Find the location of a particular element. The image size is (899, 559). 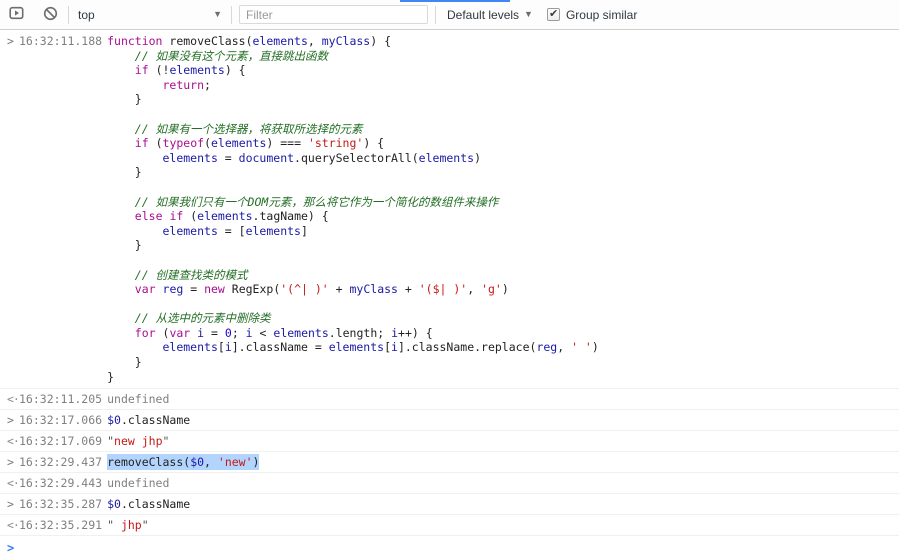

code-token: myClass is located at coordinates (373, 289).